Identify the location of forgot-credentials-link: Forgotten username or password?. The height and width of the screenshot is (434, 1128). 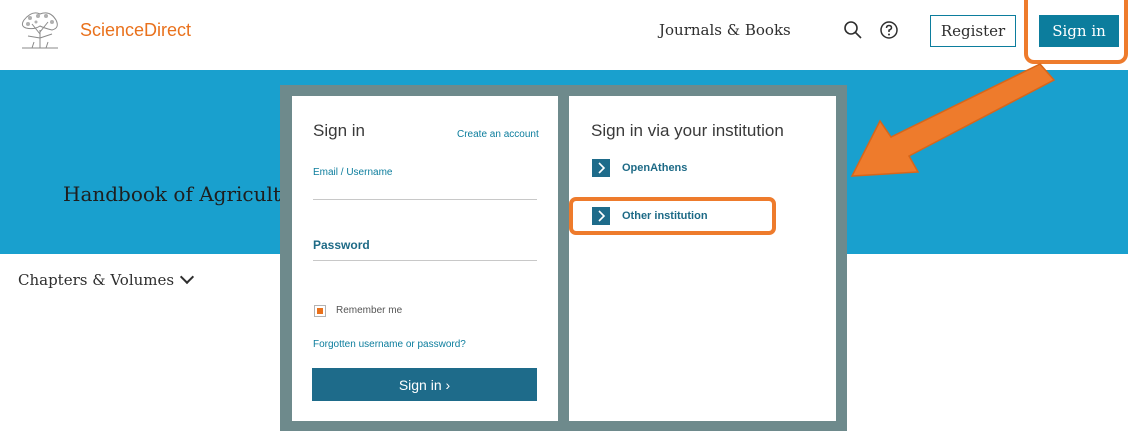
(389, 344).